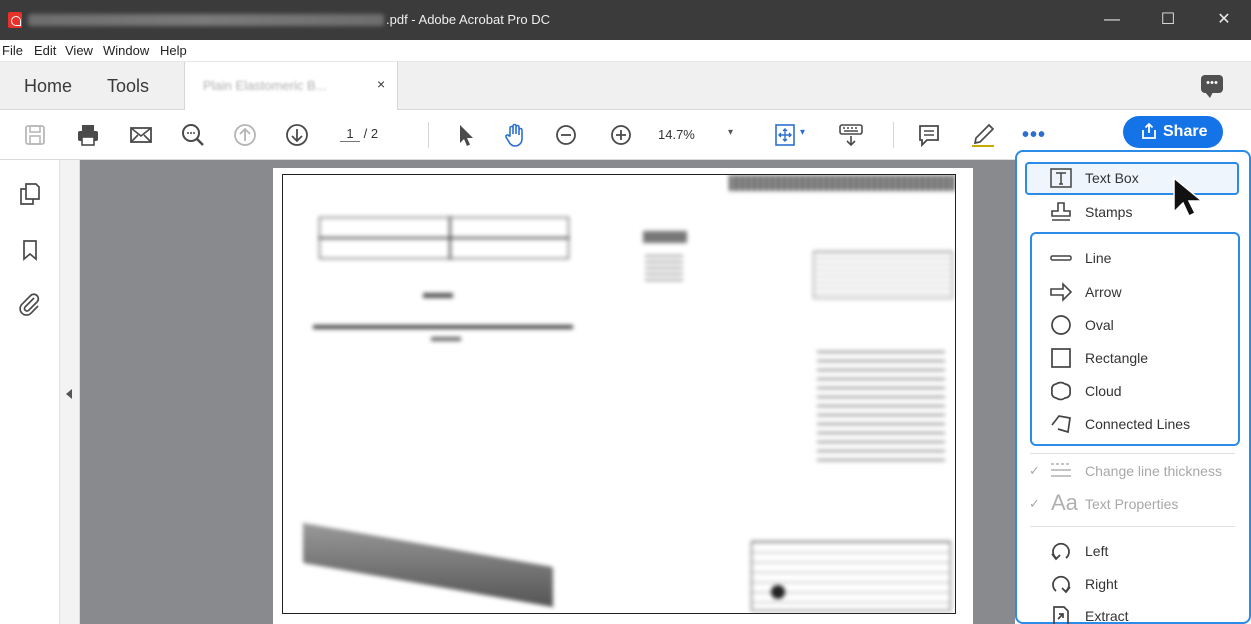 Image resolution: width=1251 pixels, height=624 pixels. I want to click on keyboard-scroll-icon, so click(851, 135).